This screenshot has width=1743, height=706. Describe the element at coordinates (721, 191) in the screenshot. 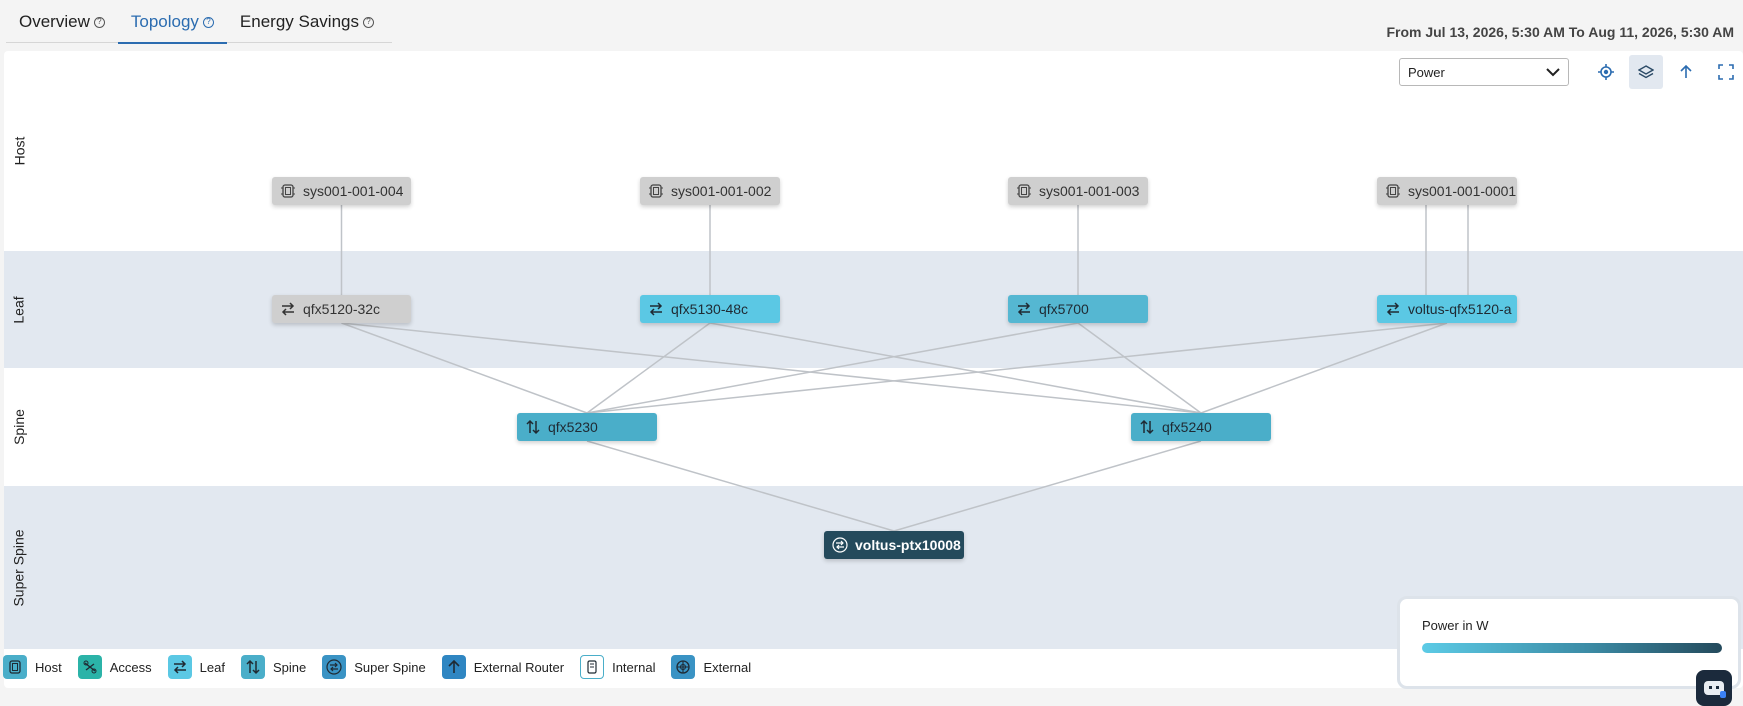

I see `node-label: sys001-001-002` at that location.